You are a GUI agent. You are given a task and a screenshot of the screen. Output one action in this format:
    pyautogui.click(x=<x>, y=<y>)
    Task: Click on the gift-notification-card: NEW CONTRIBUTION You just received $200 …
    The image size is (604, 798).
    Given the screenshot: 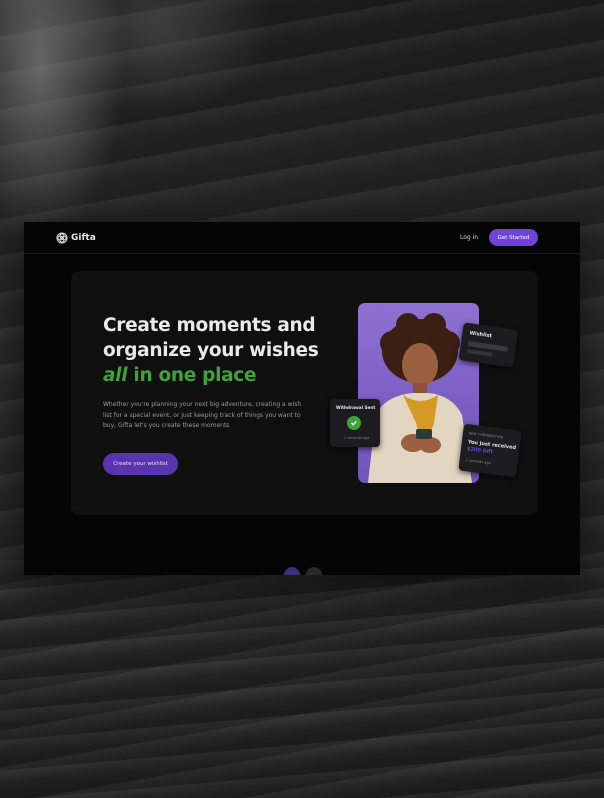 What is the action you would take?
    pyautogui.click(x=490, y=450)
    